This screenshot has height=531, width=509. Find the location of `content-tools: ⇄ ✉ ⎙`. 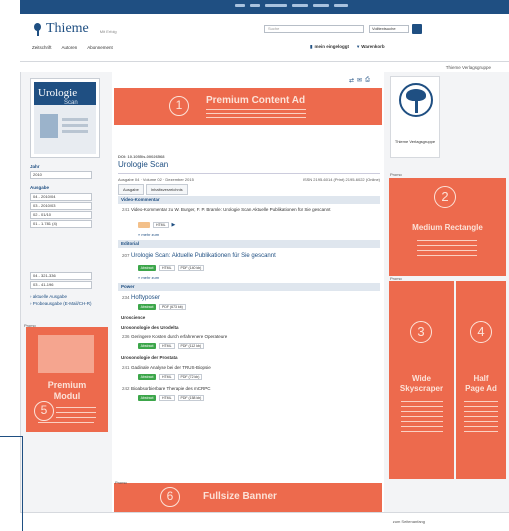

content-tools: ⇄ ✉ ⎙ is located at coordinates (359, 80).